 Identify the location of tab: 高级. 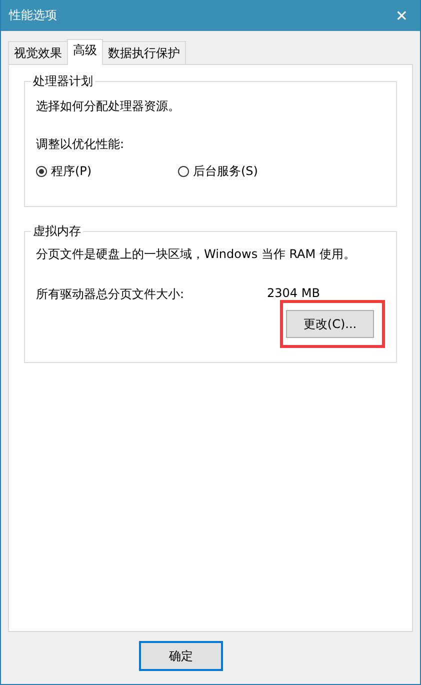
(85, 52).